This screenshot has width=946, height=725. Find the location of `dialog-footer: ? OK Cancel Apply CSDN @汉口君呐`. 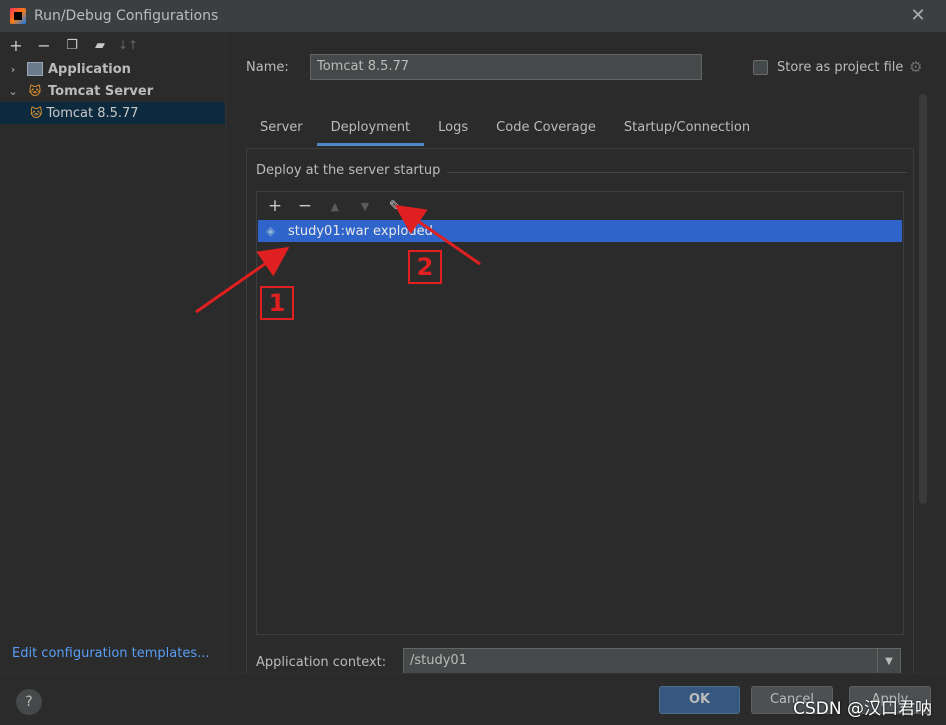

dialog-footer: ? OK Cancel Apply CSDN @汉口君呐 is located at coordinates (473, 699).